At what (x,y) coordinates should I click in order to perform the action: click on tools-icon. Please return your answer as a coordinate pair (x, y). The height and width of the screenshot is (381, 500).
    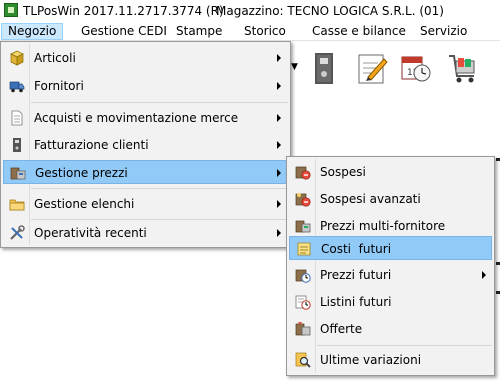
    Looking at the image, I should click on (17, 232).